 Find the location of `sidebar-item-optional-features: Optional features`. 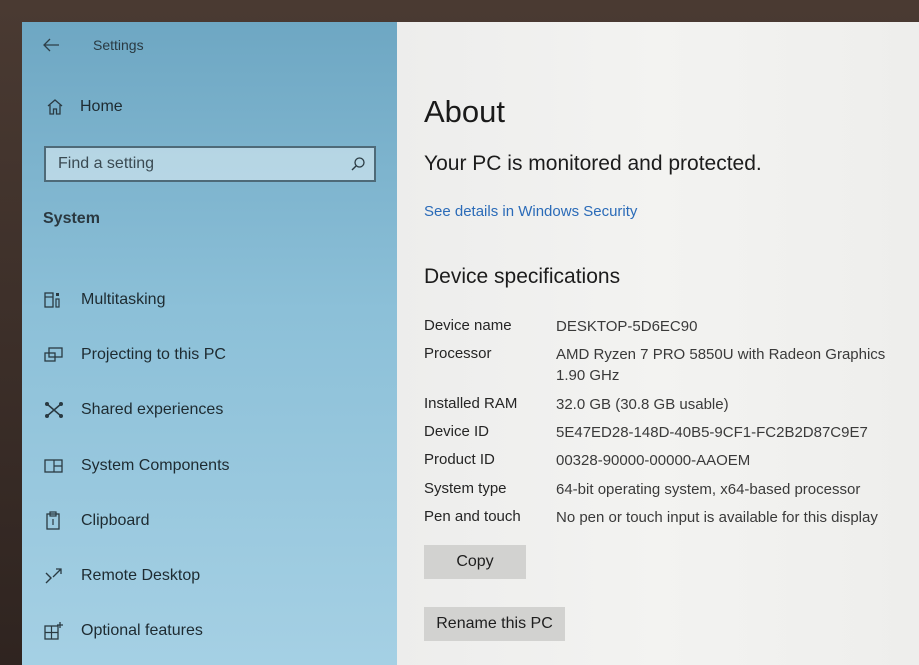

sidebar-item-optional-features: Optional features is located at coordinates (123, 631).